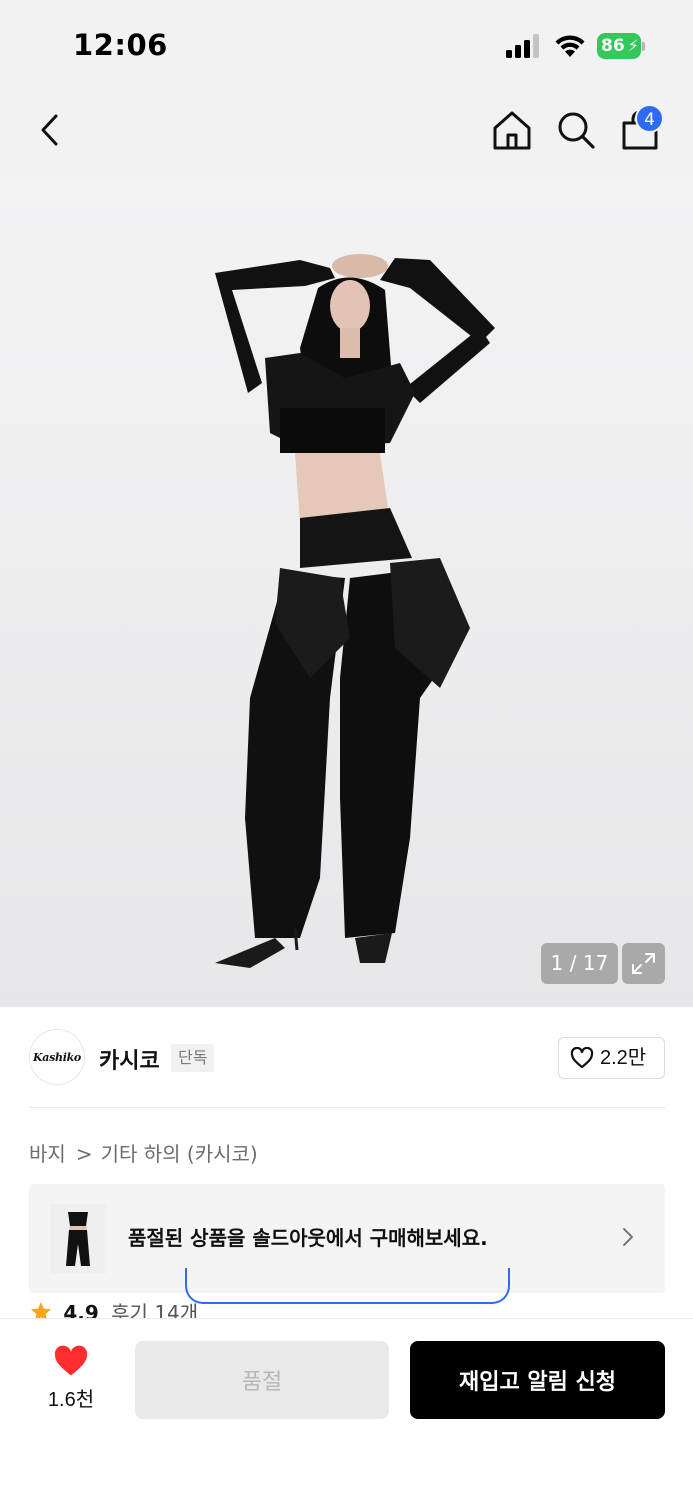 This screenshot has width=693, height=1500. What do you see at coordinates (78, 1239) in the screenshot?
I see `banner-product-thumbnail` at bounding box center [78, 1239].